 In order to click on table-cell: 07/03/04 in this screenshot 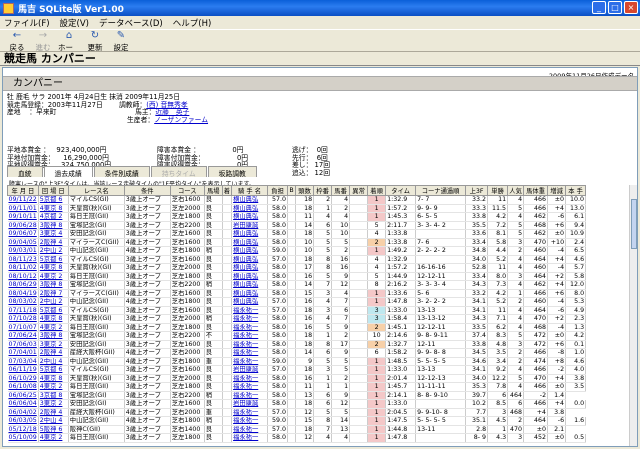, I will do `click(23, 361)`.